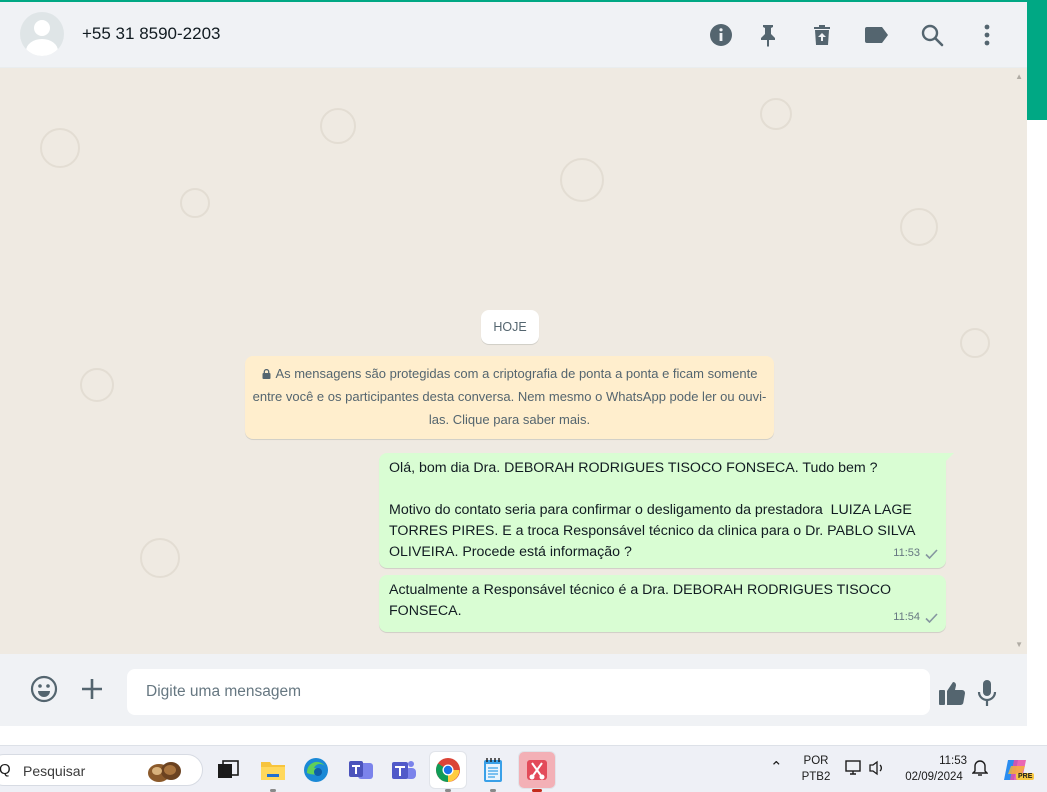 The width and height of the screenshot is (1047, 792). I want to click on menu-icon, so click(987, 35).